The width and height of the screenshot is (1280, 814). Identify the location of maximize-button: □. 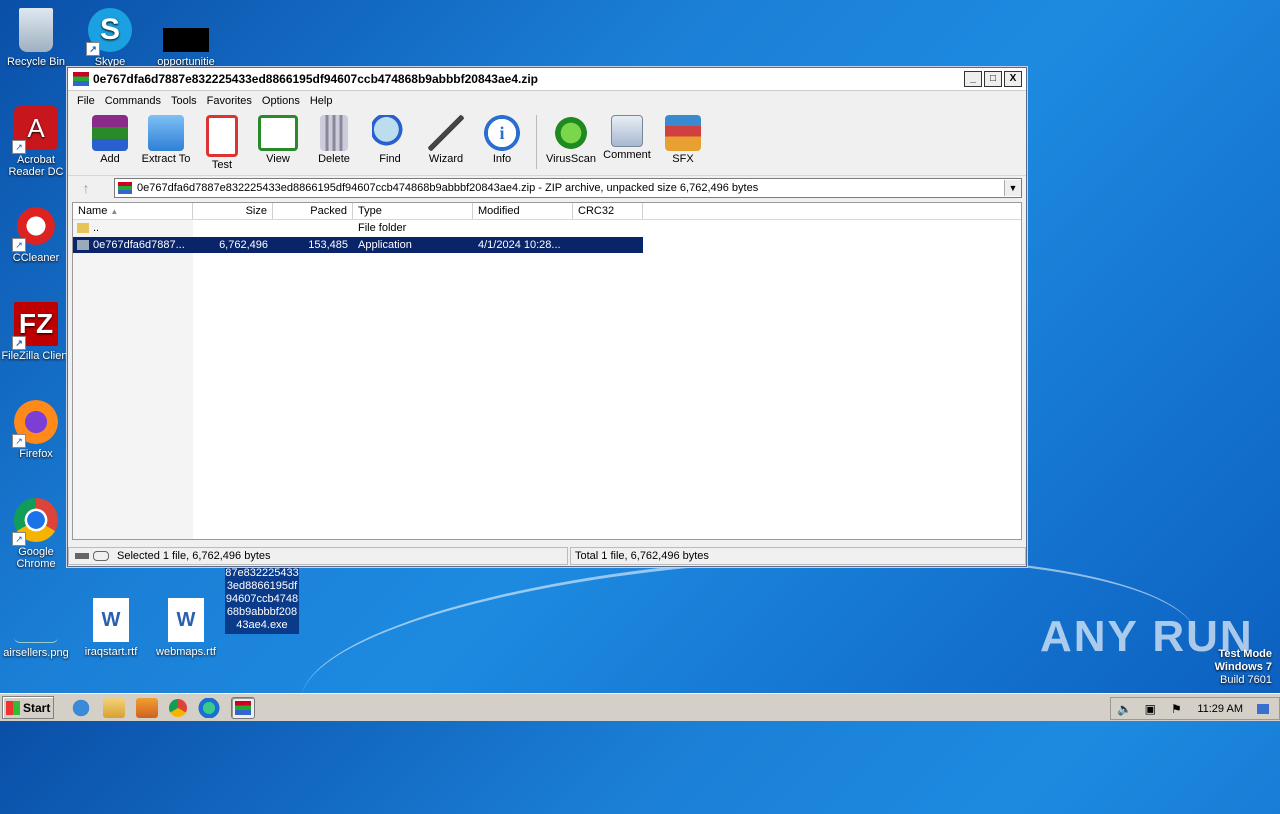
(993, 79).